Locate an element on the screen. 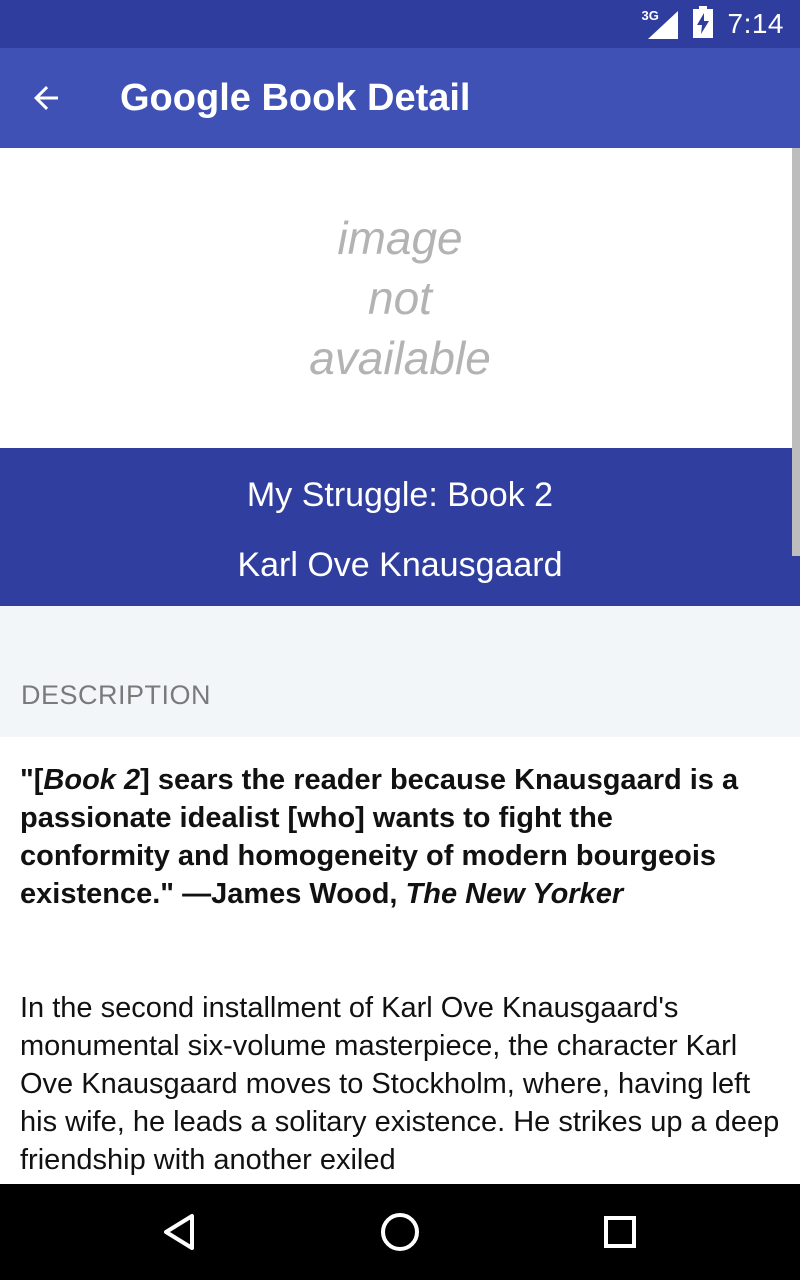  quote-source-italic: The New Yorker is located at coordinates (514, 894).